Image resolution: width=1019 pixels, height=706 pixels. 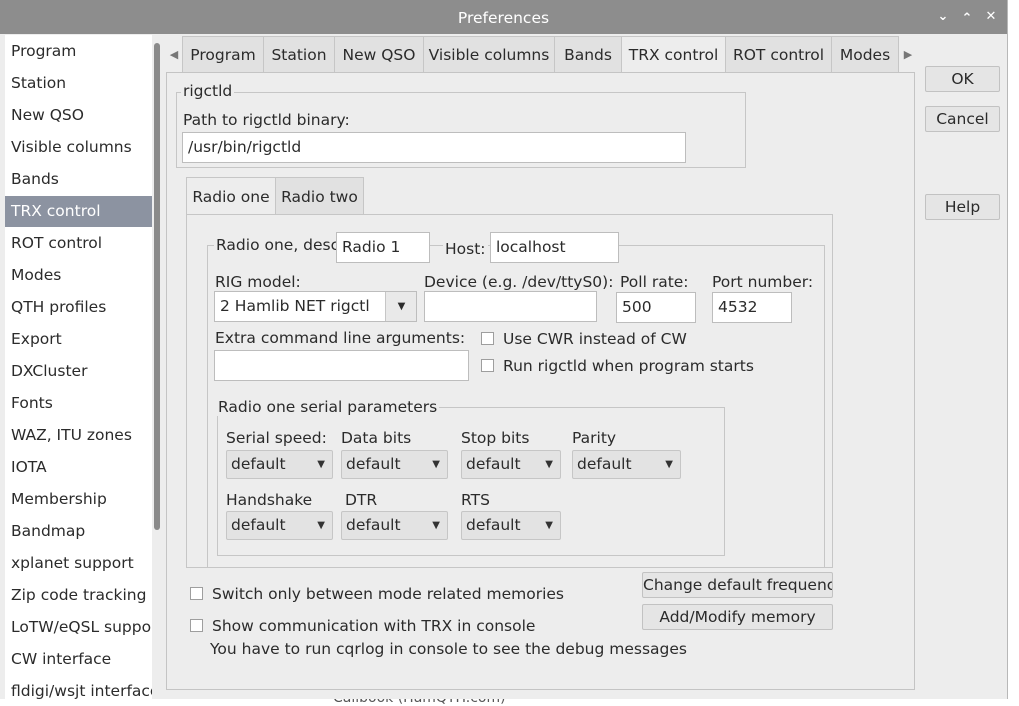 What do you see at coordinates (778, 54) in the screenshot?
I see `tab-rot-control: ROT control` at bounding box center [778, 54].